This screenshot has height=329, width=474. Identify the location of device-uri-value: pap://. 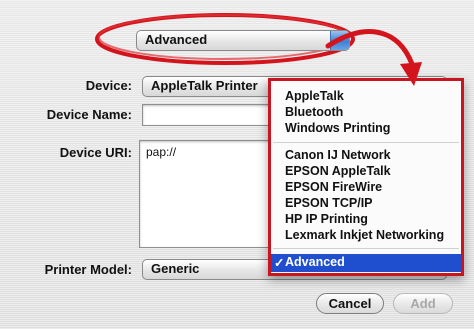
(161, 152).